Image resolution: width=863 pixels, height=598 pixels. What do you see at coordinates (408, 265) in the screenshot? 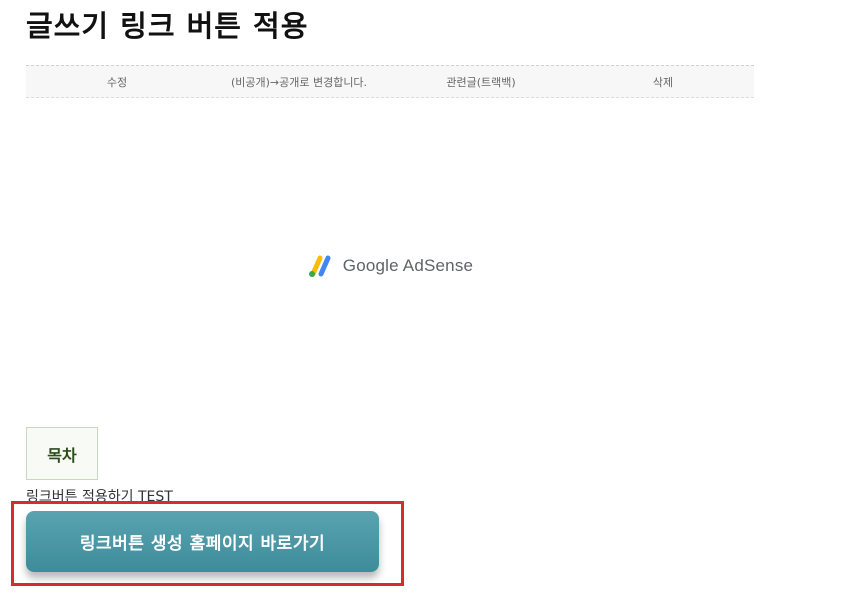
I see `adsense-text: Google AdSense` at bounding box center [408, 265].